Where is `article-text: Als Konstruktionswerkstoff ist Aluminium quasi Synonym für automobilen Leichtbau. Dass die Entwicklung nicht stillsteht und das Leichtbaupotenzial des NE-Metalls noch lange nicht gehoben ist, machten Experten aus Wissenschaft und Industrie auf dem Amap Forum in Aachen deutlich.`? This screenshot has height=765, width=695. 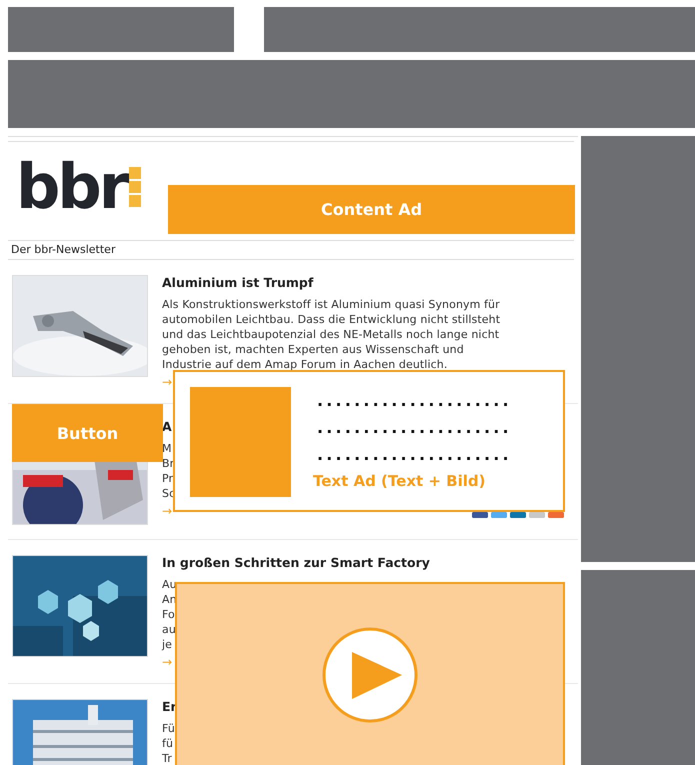
article-text: Als Konstruktionswerkstoff ist Aluminium quasi Synonym für automobilen Leichtbau. Dass die Entwicklung nicht stillsteht und das Leichtbaupotenzial des NE-Metalls noch lange nicht gehoben ist, machten Experten aus Wissenschaft und Industrie auf dem Amap Forum in Aachen deutlich. is located at coordinates (331, 334).